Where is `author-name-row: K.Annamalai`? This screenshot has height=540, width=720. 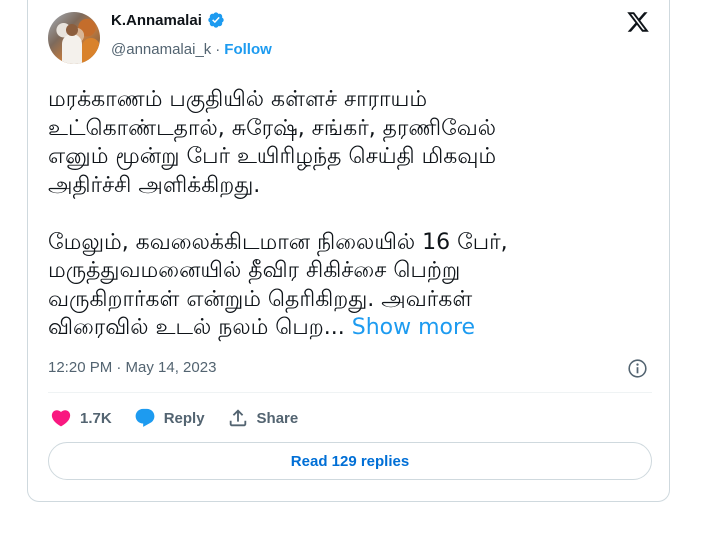
author-name-row: K.Annamalai is located at coordinates (168, 20).